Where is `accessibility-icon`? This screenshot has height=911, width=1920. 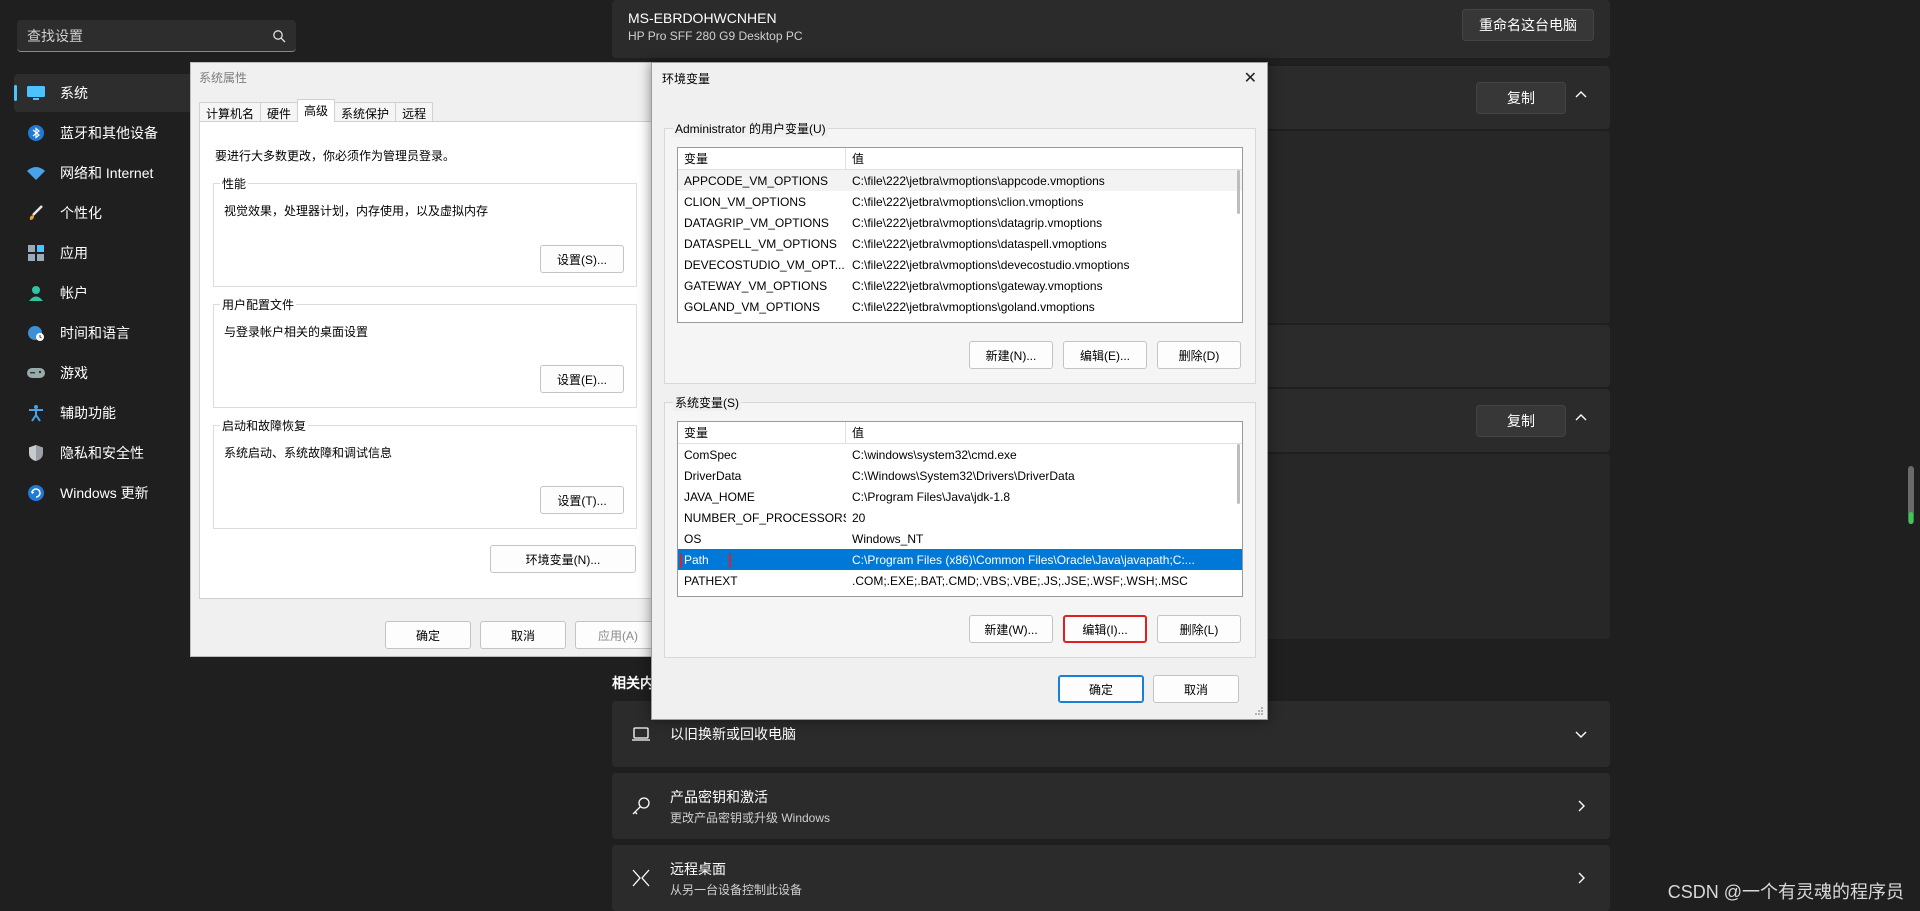 accessibility-icon is located at coordinates (36, 413).